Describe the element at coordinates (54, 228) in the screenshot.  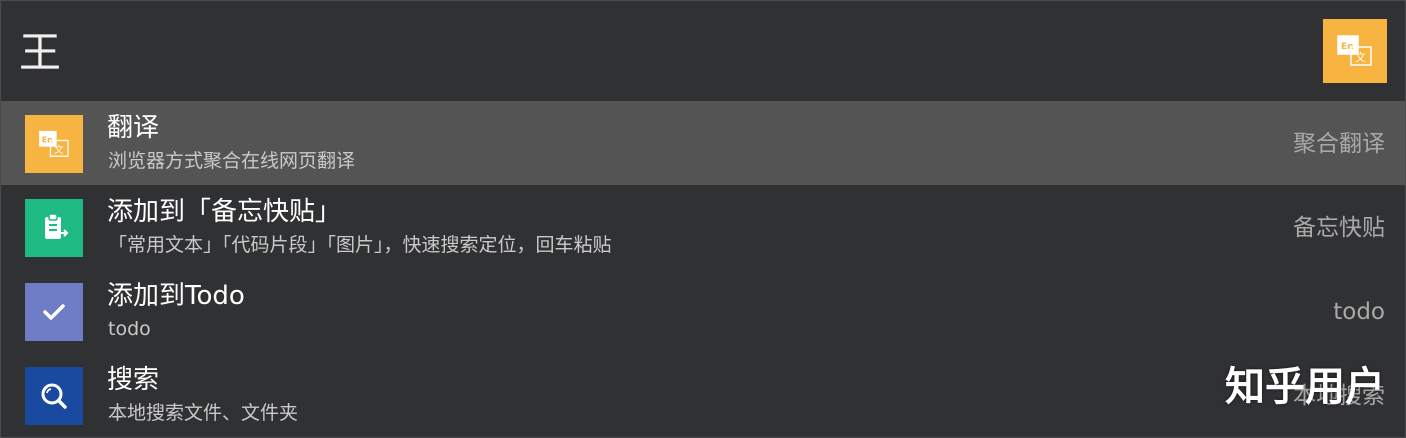
I see `clipboard-icon` at that location.